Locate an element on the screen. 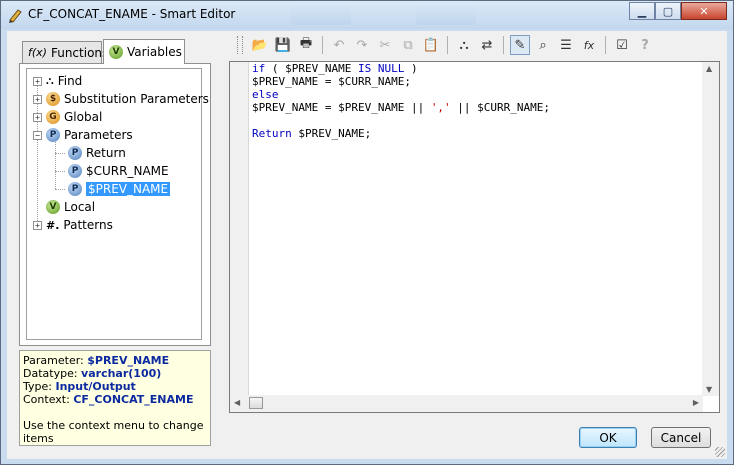  tab-variables: V Variables is located at coordinates (144, 51).